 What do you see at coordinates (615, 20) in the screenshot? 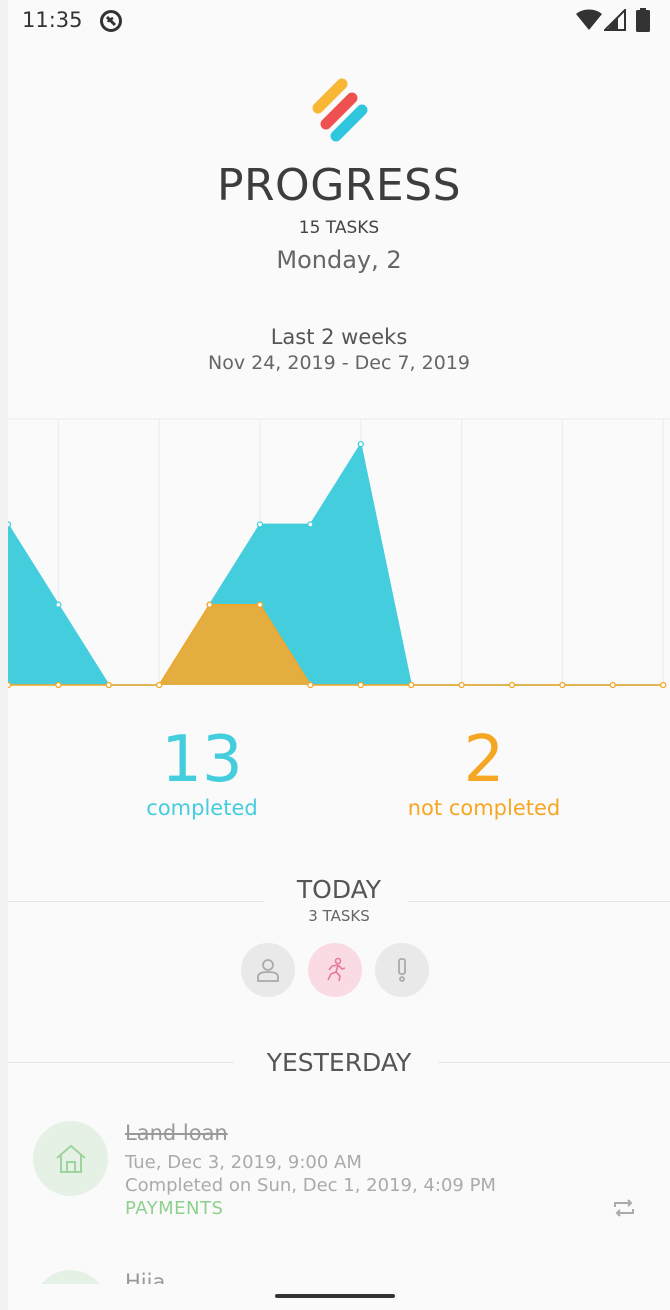
I see `signal-icon` at bounding box center [615, 20].